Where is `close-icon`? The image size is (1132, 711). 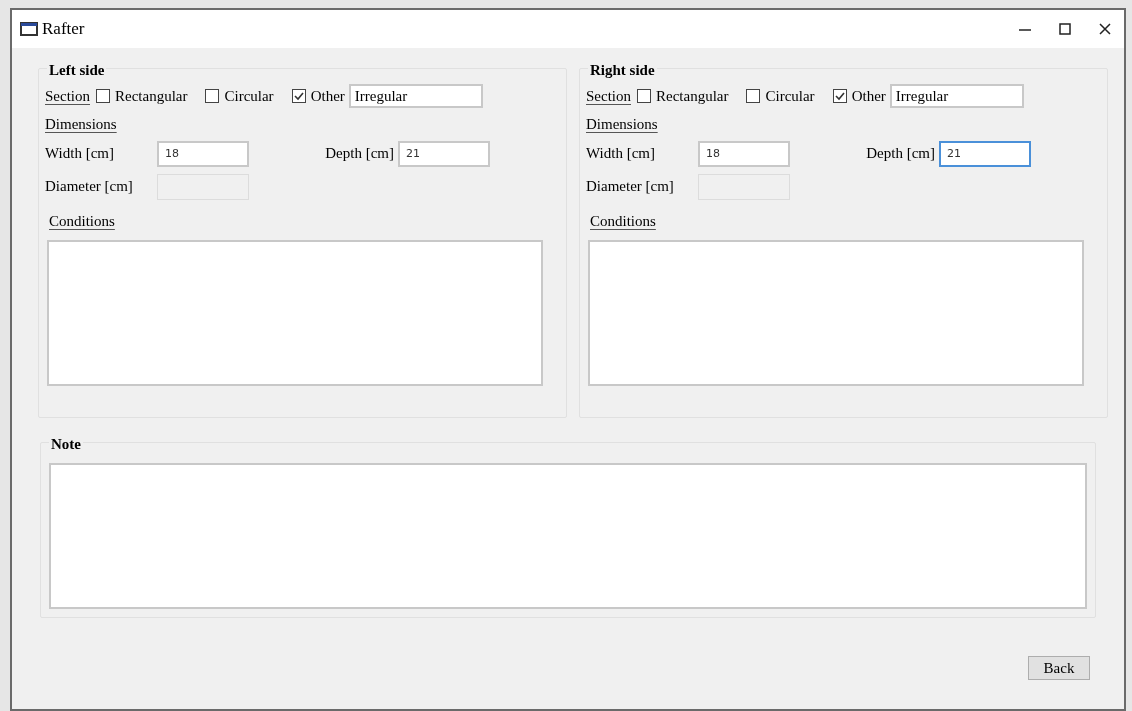 close-icon is located at coordinates (1105, 29).